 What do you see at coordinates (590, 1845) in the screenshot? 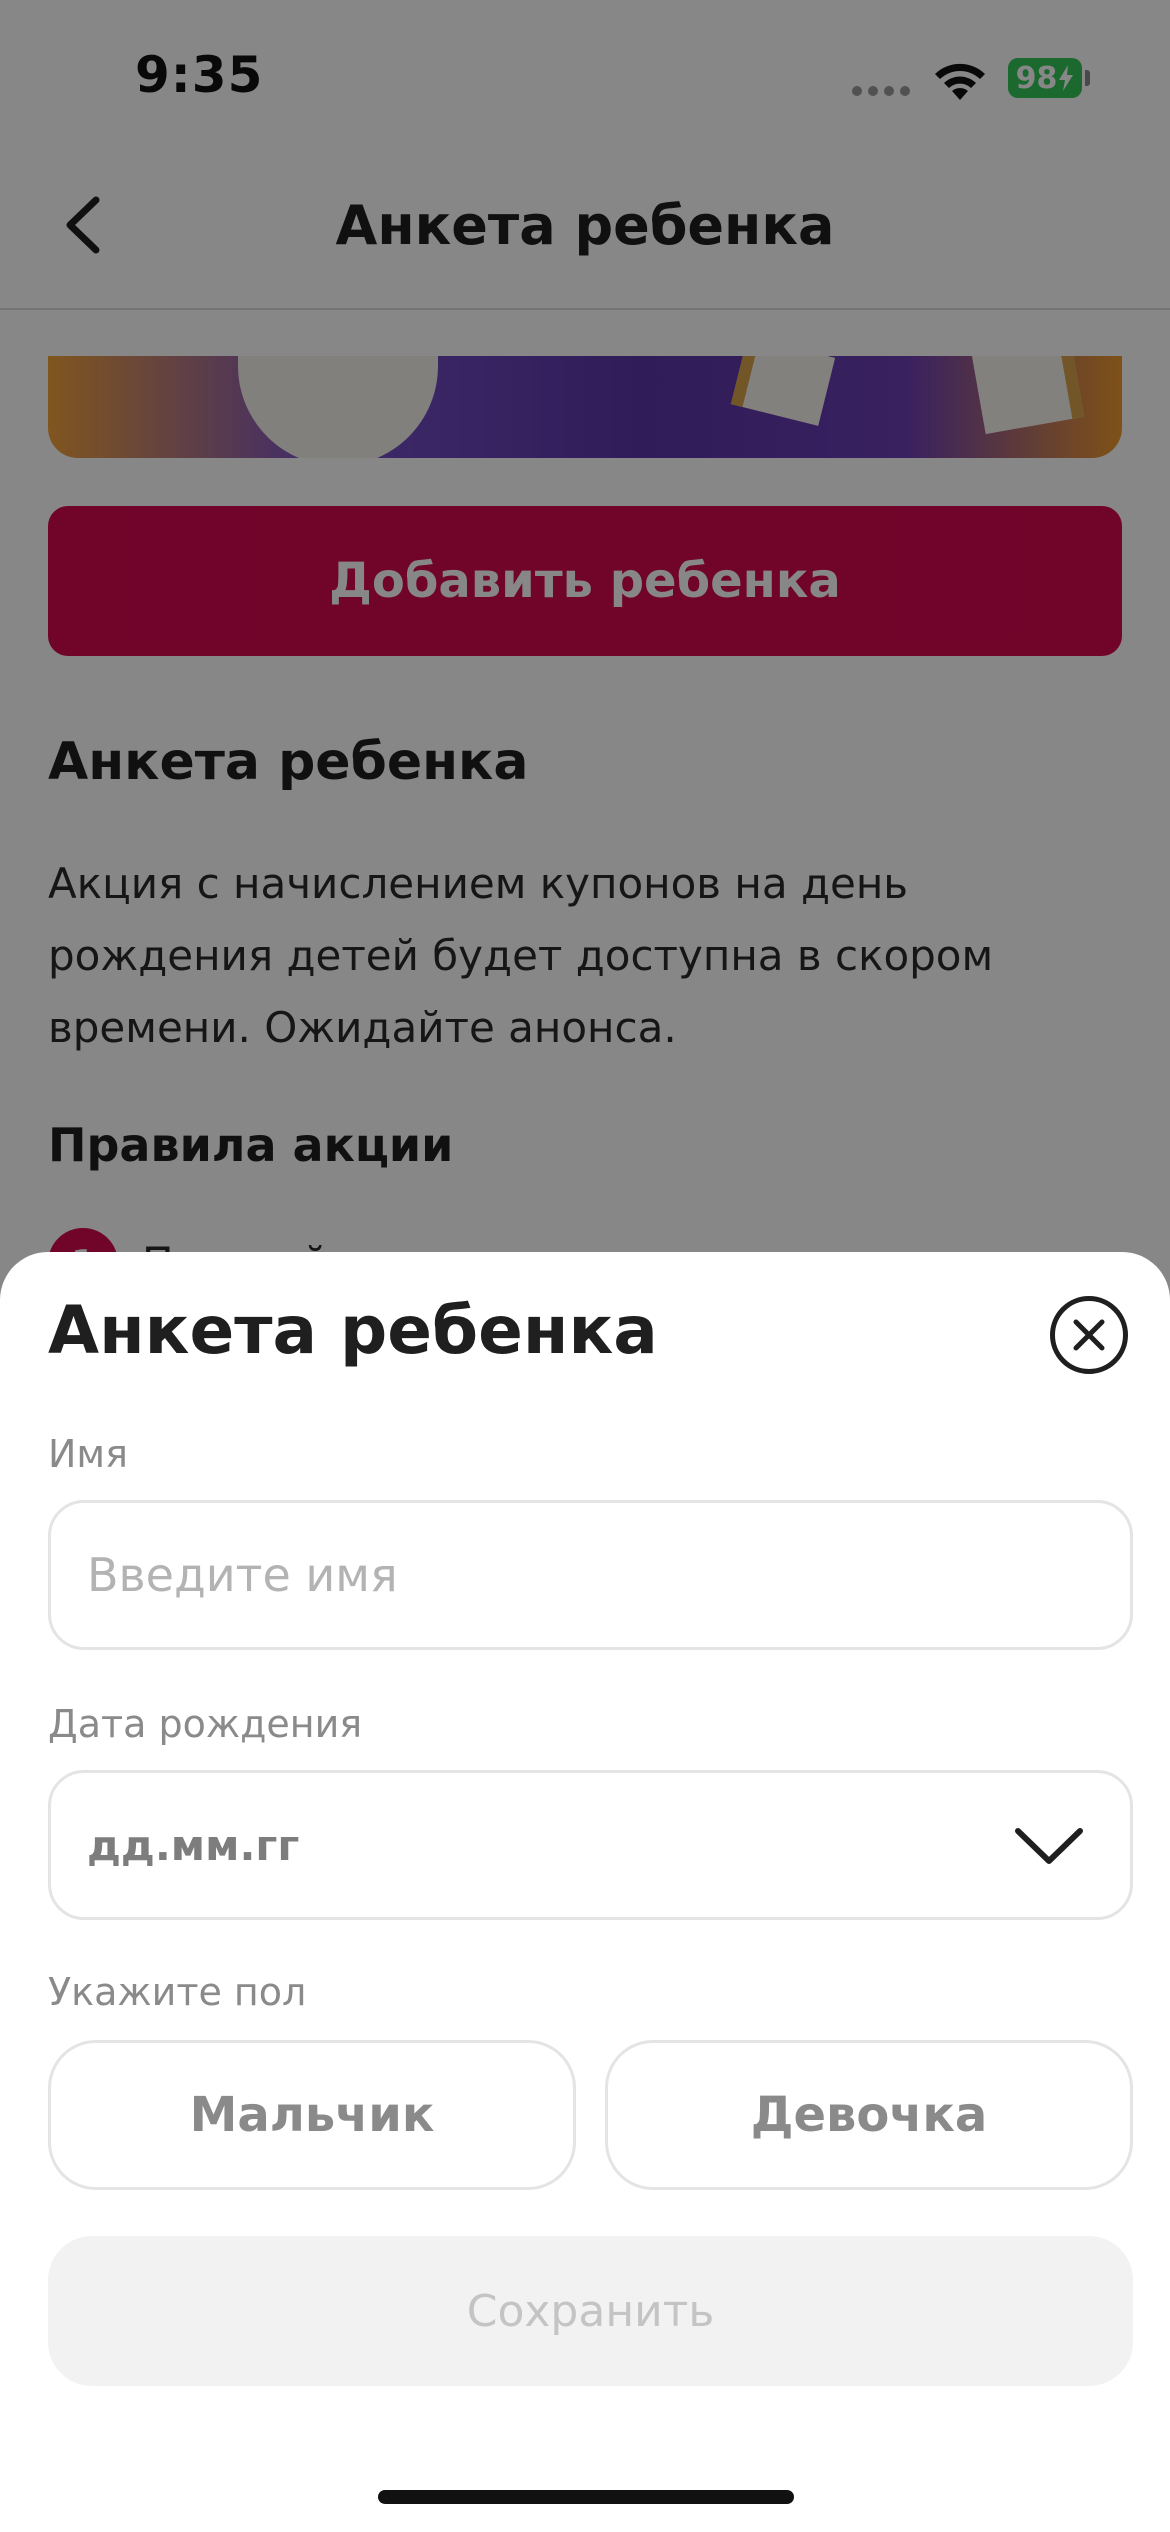
I see `birthdate-select: дд.мм.гг` at bounding box center [590, 1845].